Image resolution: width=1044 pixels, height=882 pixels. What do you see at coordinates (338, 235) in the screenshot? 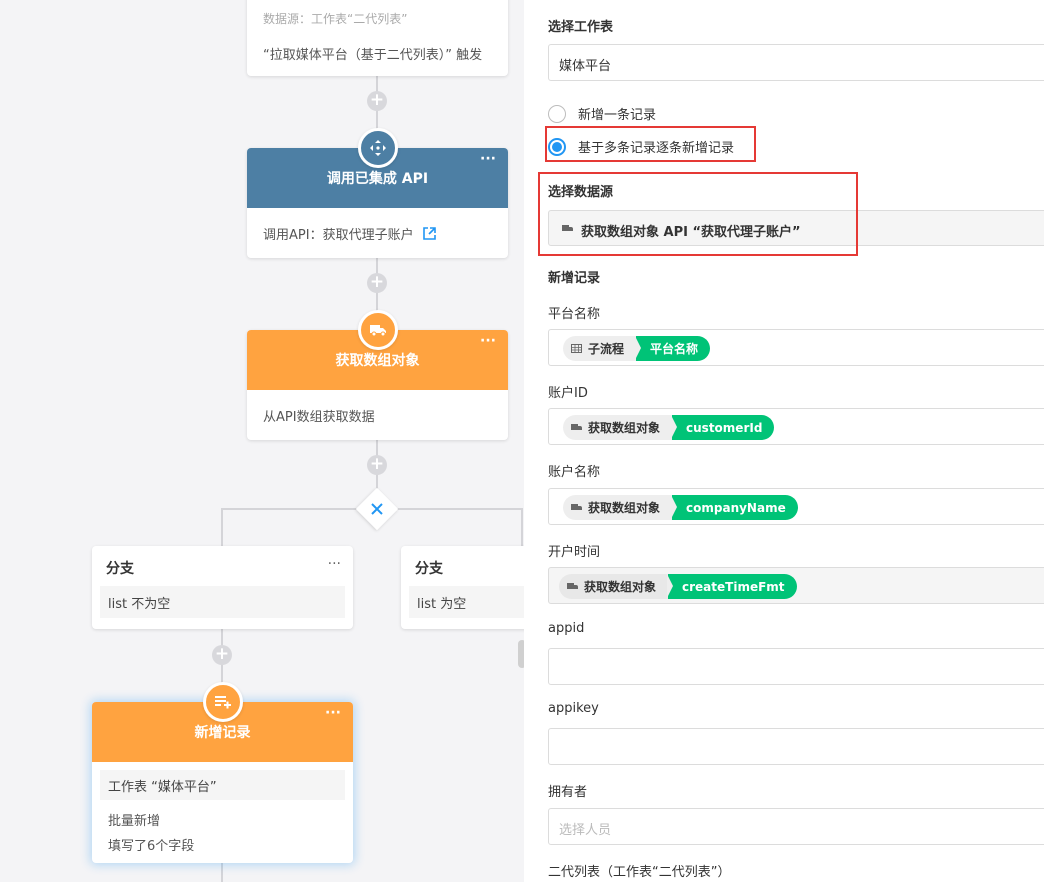
I see `api-node-description: 调用API：获取代理子账户` at bounding box center [338, 235].